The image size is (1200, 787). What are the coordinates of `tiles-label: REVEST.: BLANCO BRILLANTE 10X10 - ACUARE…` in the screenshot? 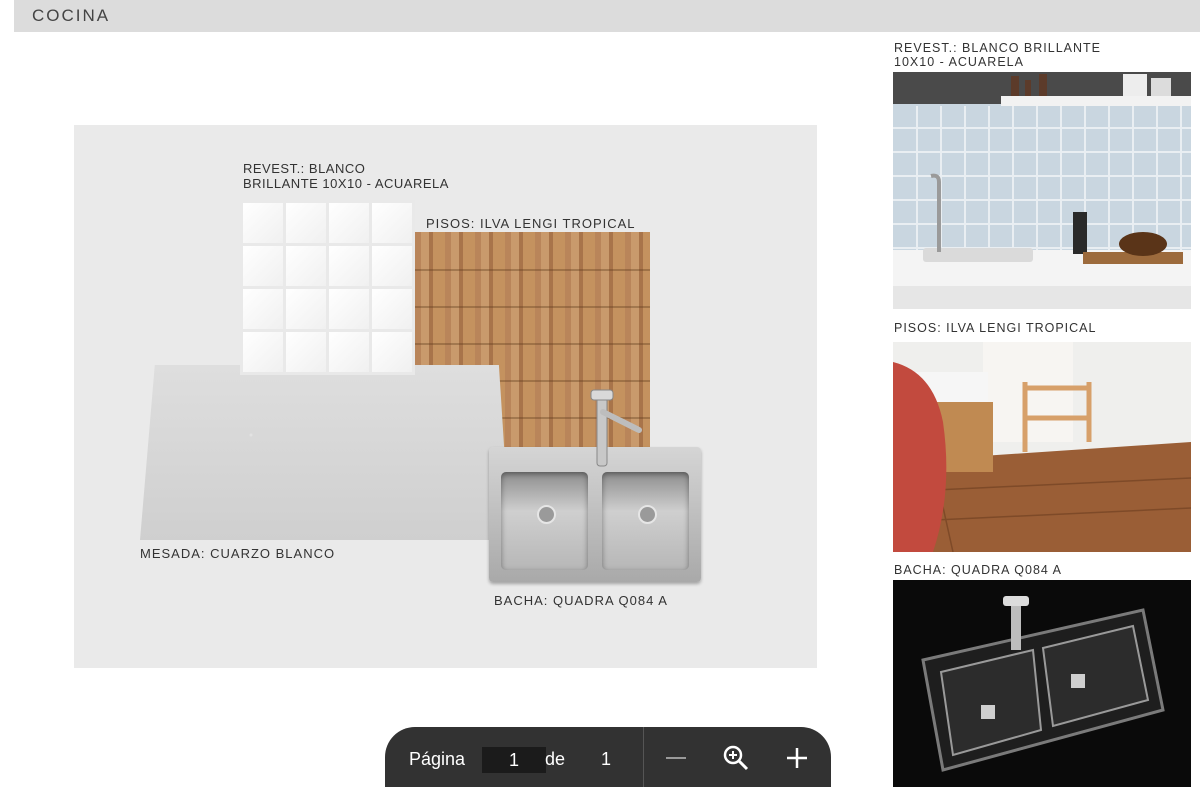 It's located at (346, 176).